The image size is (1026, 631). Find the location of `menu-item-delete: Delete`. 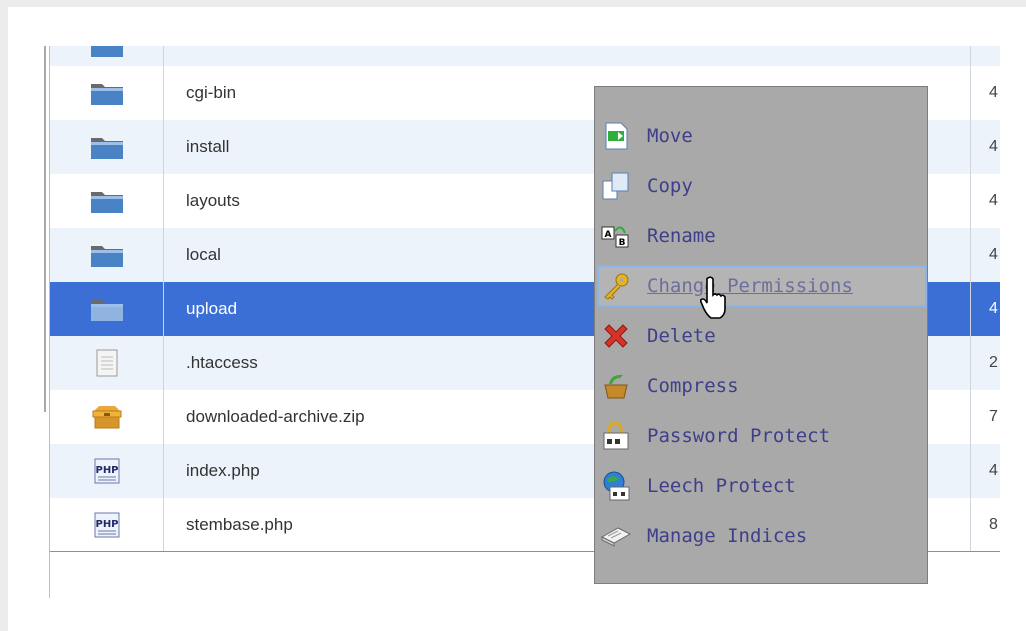

menu-item-delete: Delete is located at coordinates (762, 336).